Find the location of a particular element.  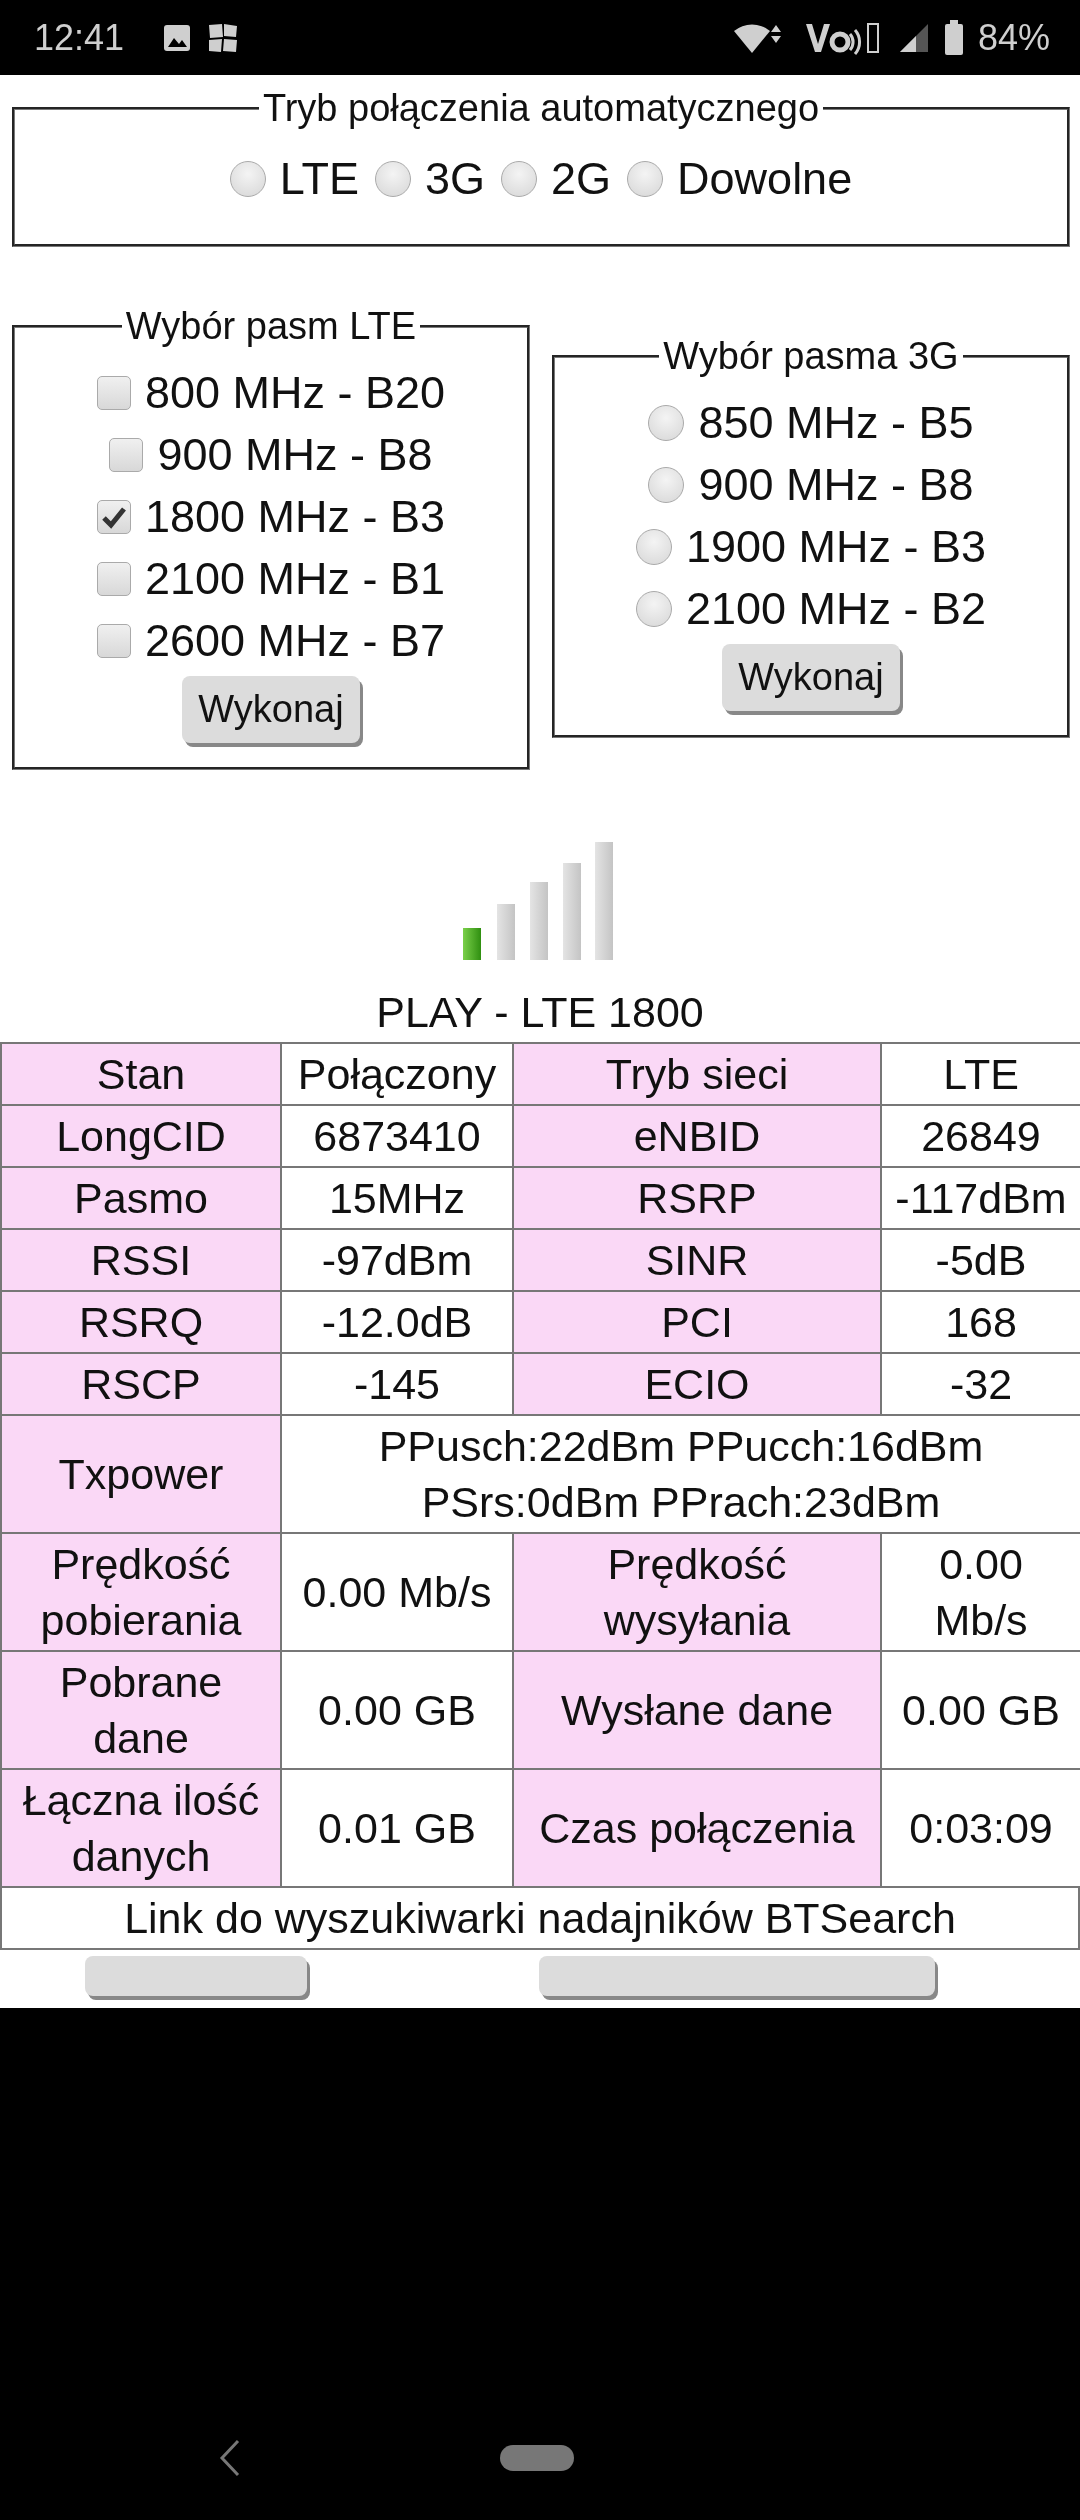

image-icon is located at coordinates (177, 37).